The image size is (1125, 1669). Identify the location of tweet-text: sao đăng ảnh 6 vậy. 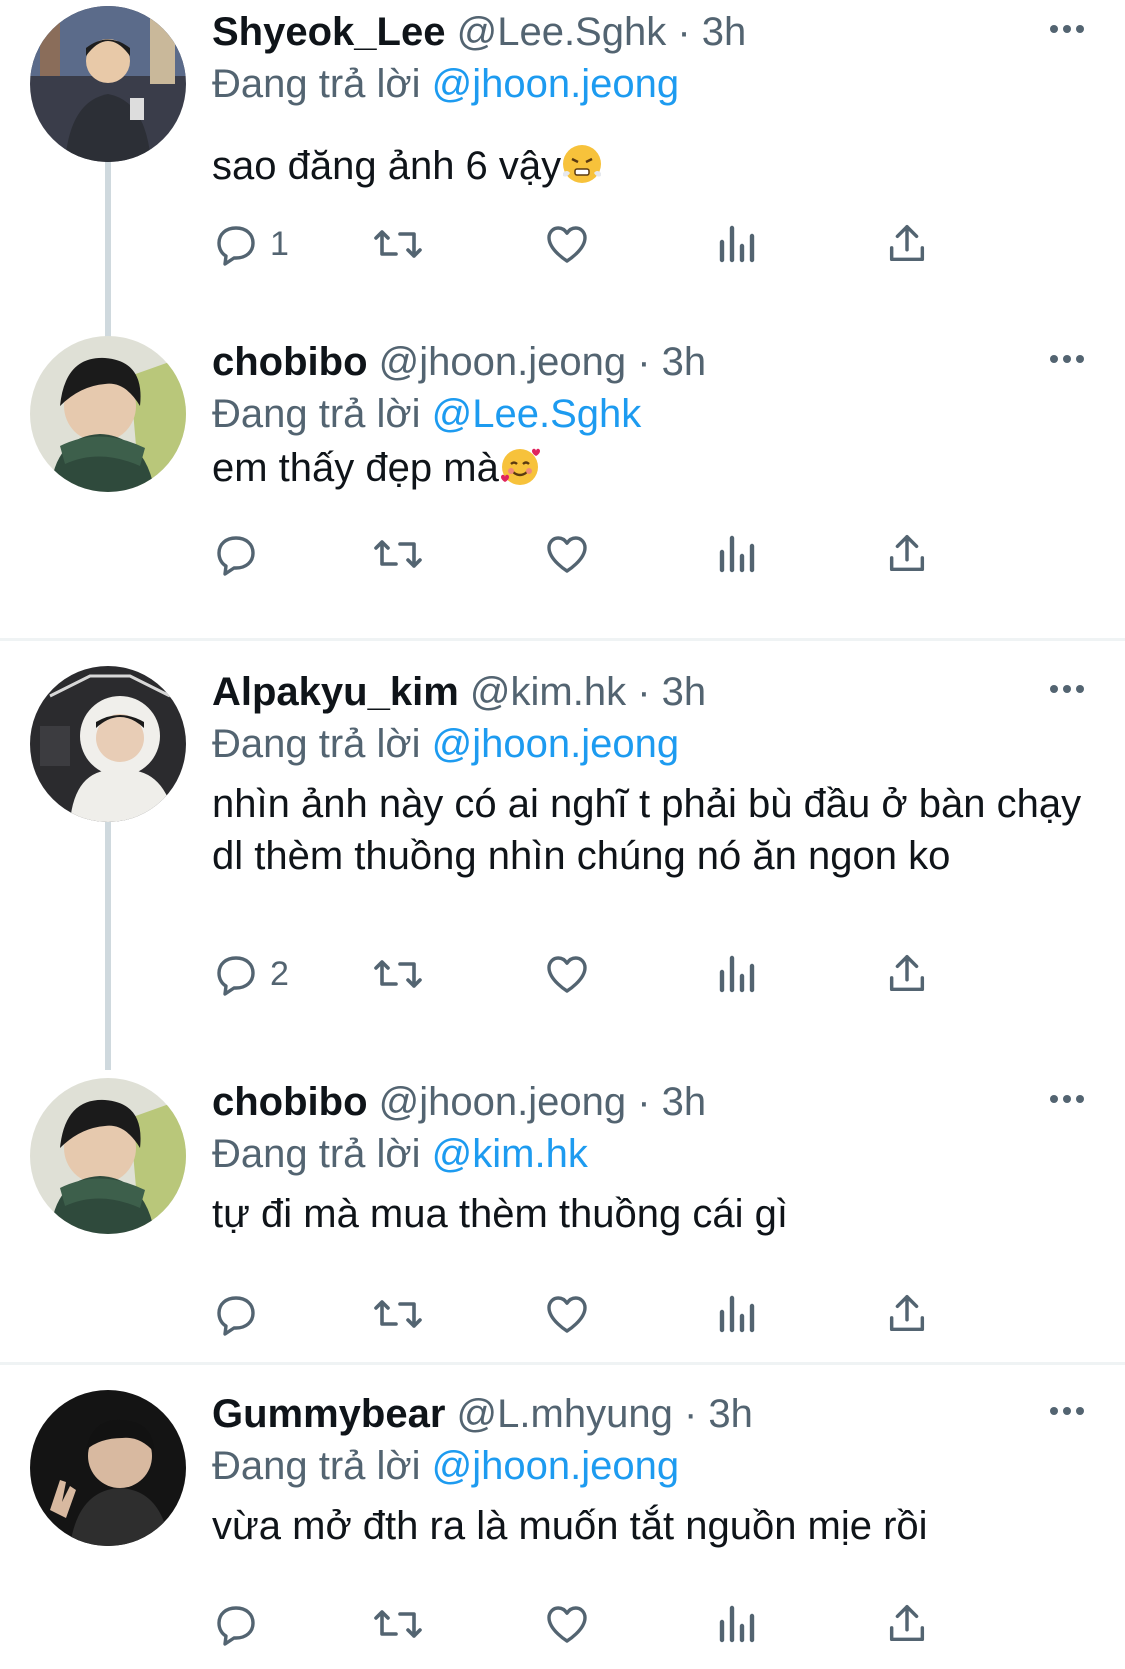
(652, 166).